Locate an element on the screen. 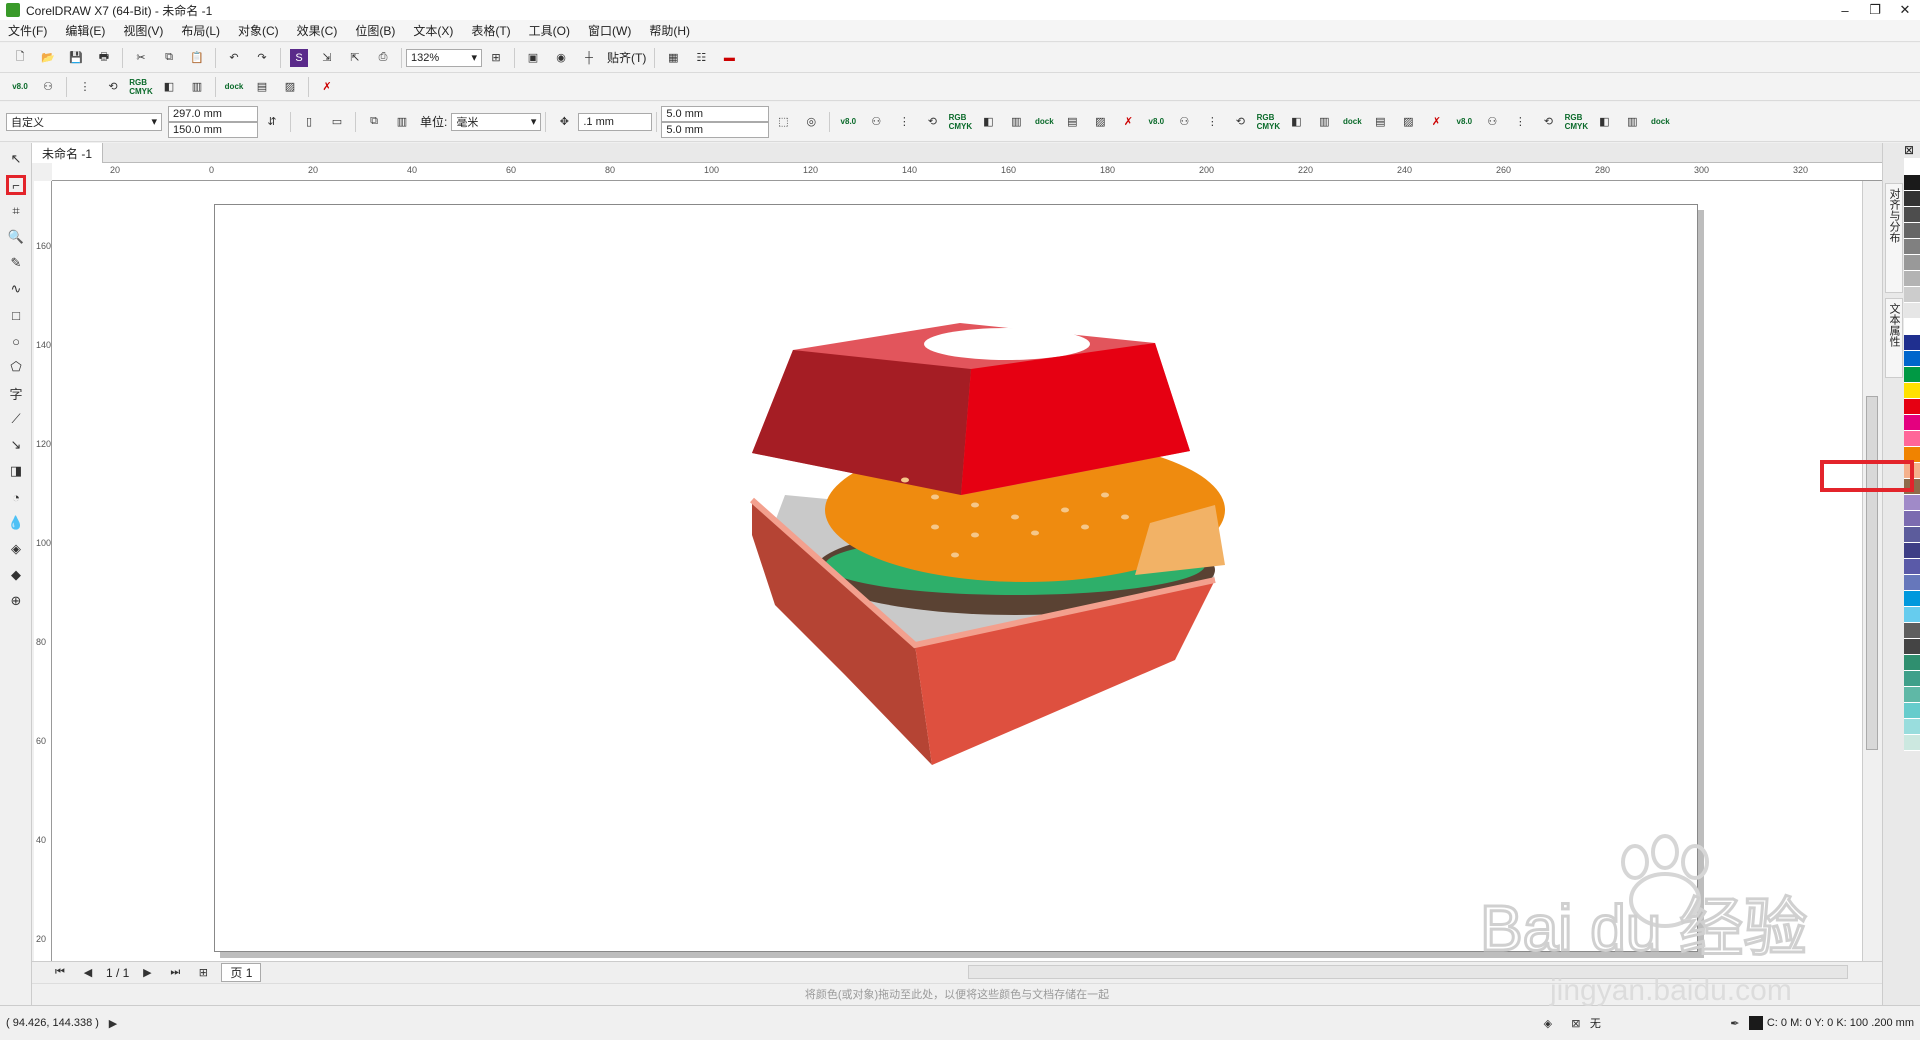 This screenshot has height=1040, width=1920. duplicate-x-field: 5.0 mm is located at coordinates (715, 113).